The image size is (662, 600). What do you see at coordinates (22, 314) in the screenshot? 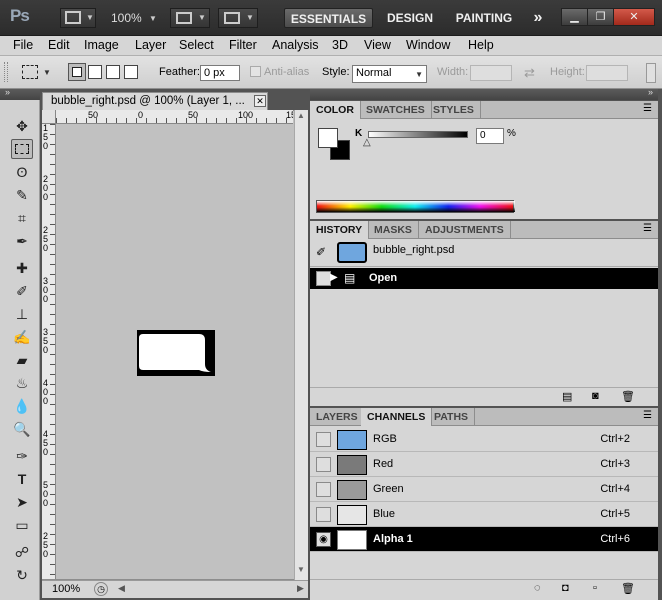
I see `clone-stamp-tool-icon: ⊥` at bounding box center [22, 314].